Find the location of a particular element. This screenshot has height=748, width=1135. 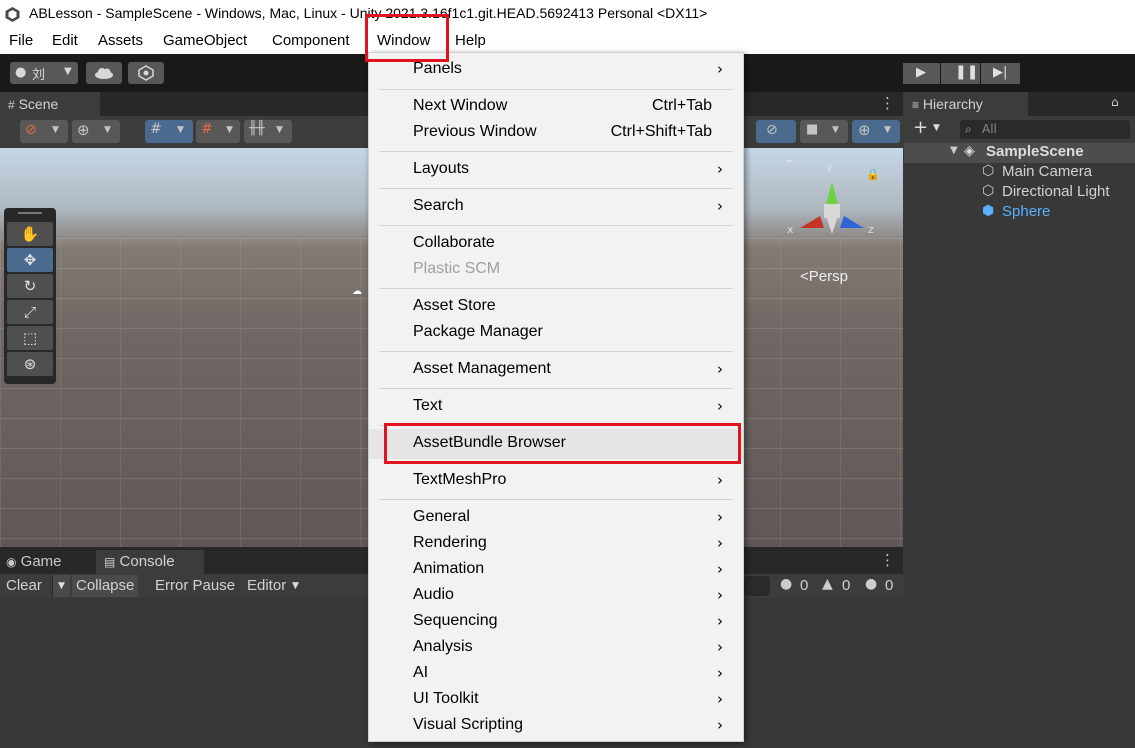

lock-icon: 🔒 is located at coordinates (873, 174).